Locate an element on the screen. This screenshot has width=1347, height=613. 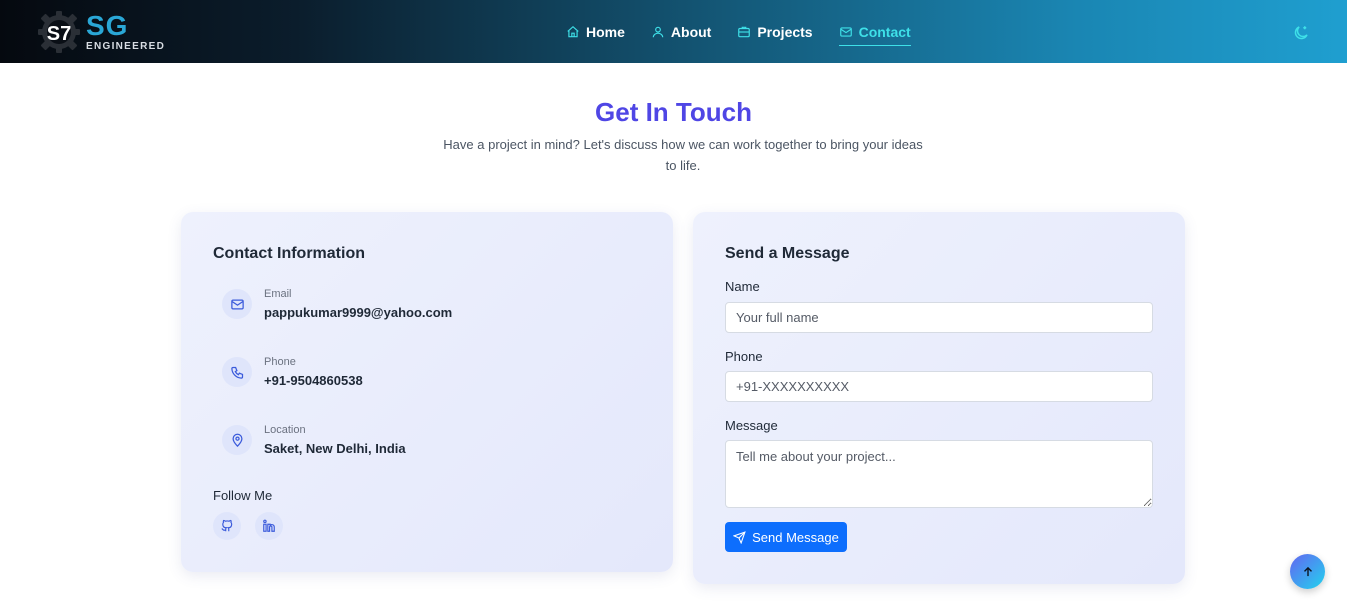
phone-icon is located at coordinates (237, 372).